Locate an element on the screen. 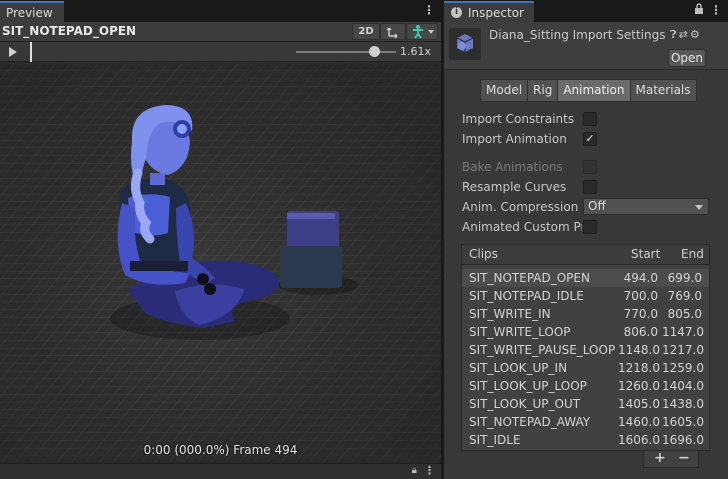  clip-row: SIT_WRITE_PAUSE_LOOP 1148.0 1217.0 is located at coordinates (585, 350).